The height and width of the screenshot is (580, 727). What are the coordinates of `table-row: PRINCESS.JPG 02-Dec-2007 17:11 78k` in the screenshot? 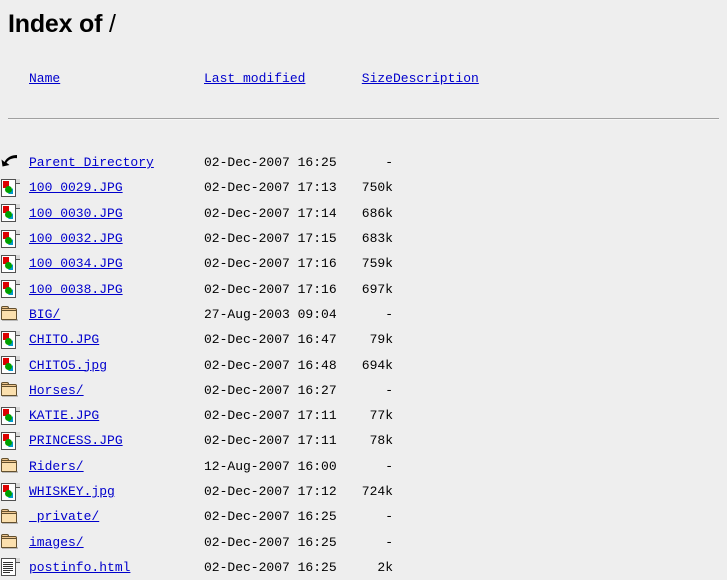 It's located at (359, 440).